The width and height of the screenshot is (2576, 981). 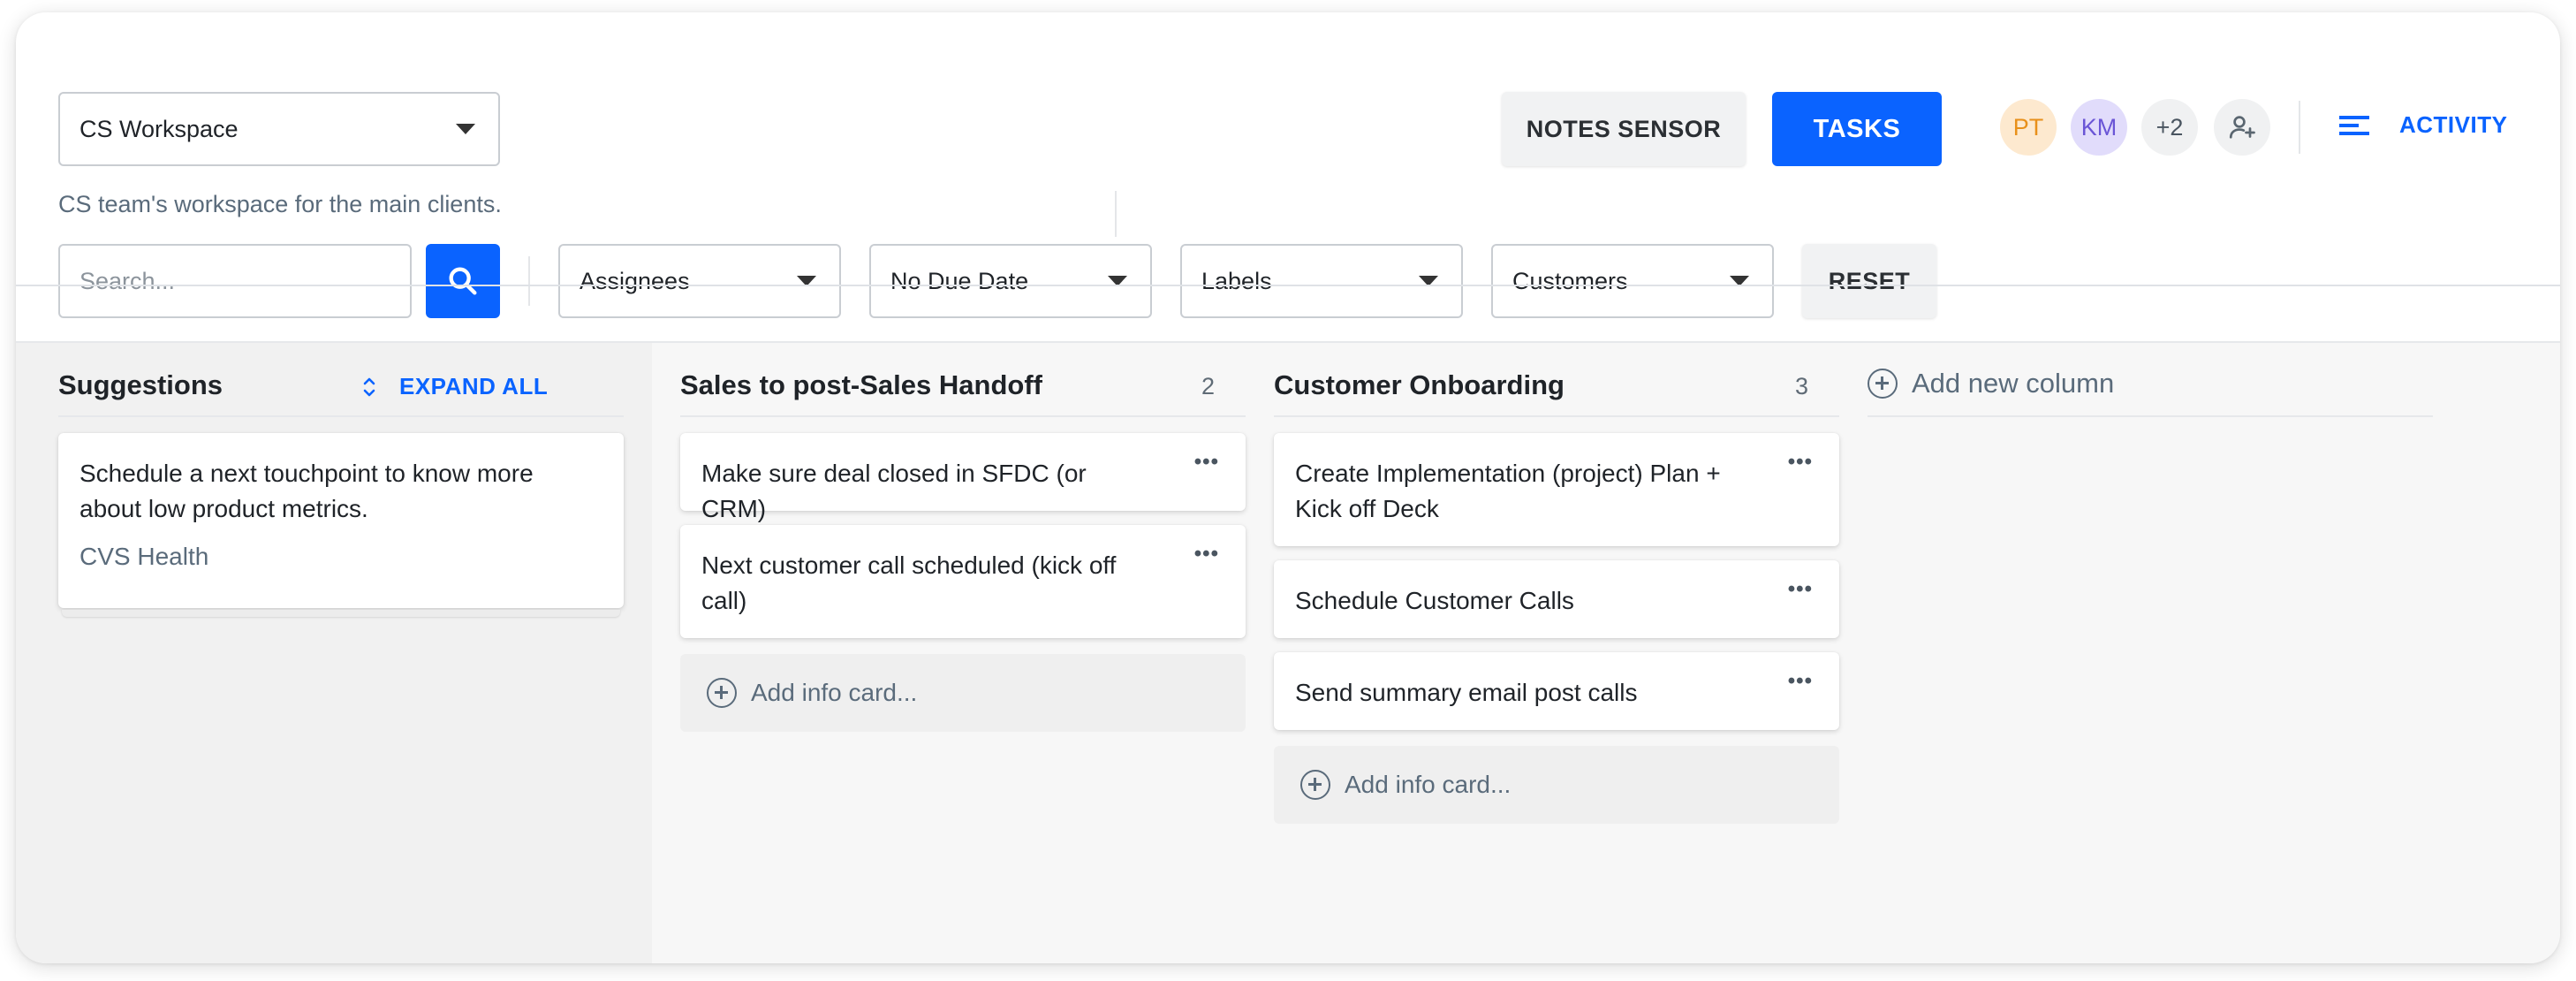 What do you see at coordinates (1435, 600) in the screenshot?
I see `task-card-text: Schedule Customer Calls` at bounding box center [1435, 600].